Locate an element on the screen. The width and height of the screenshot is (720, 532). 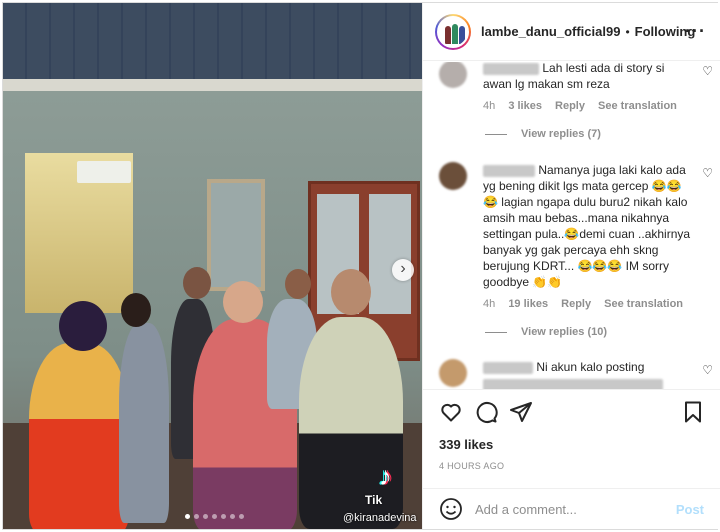
post-header: lambe_danu_official99 • Following ··· is located at coordinates (571, 32).